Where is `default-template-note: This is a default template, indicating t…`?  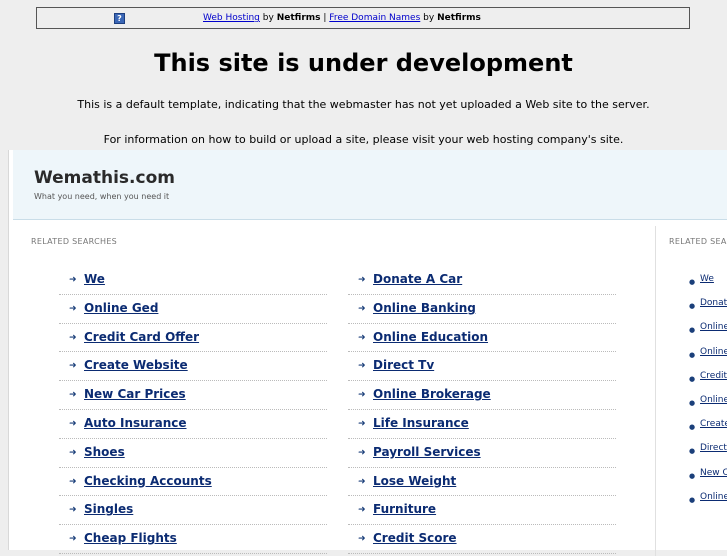
default-template-note: This is a default template, indicating t… is located at coordinates (363, 104).